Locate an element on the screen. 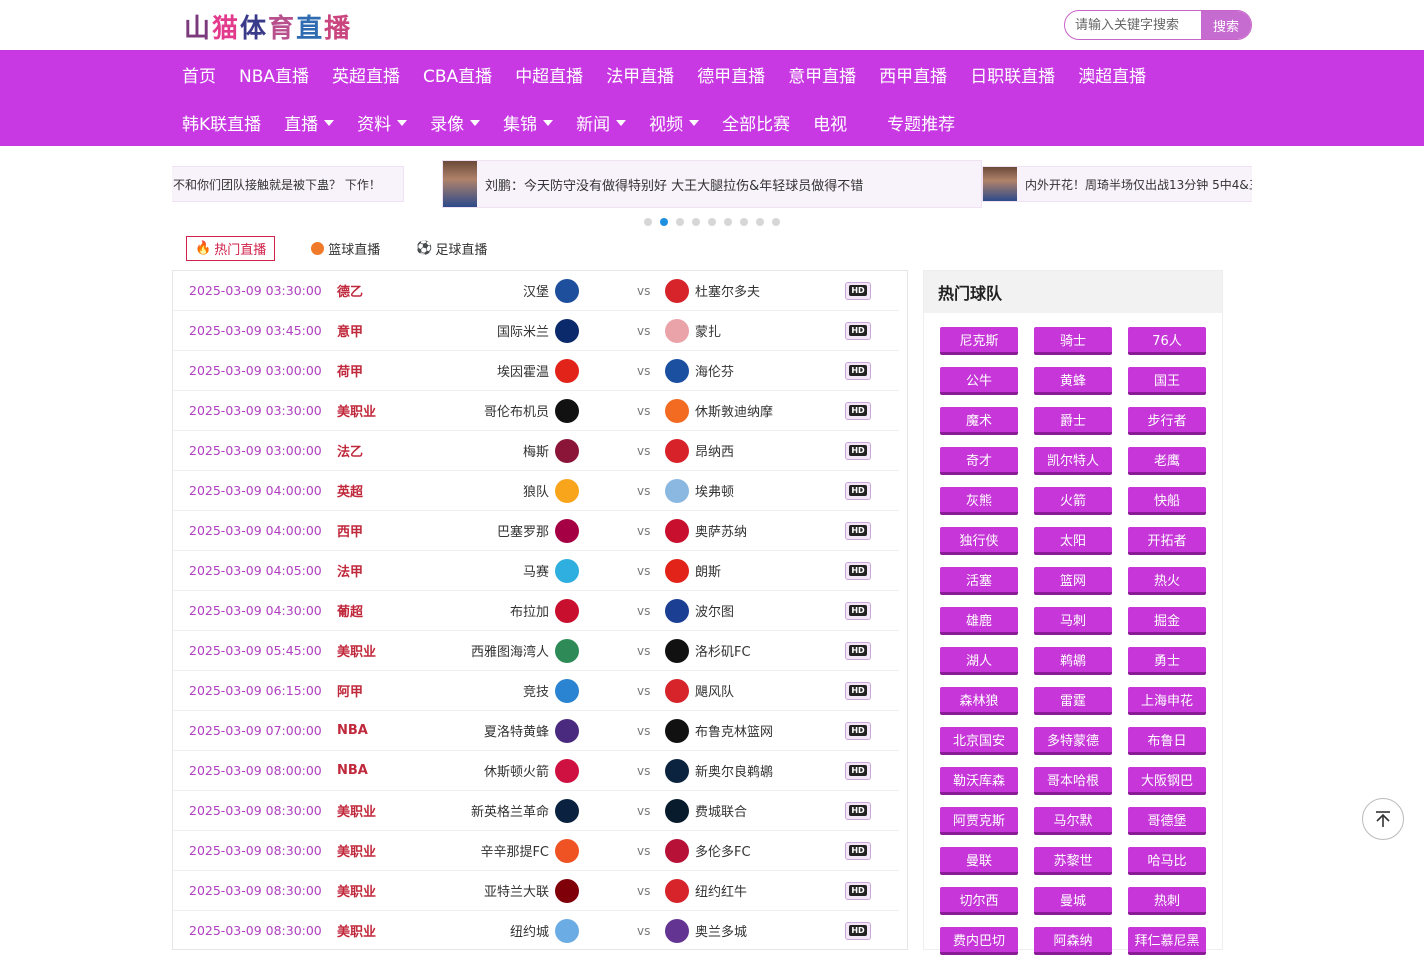 The height and width of the screenshot is (955, 1424). team-link: 活塞 is located at coordinates (979, 581).